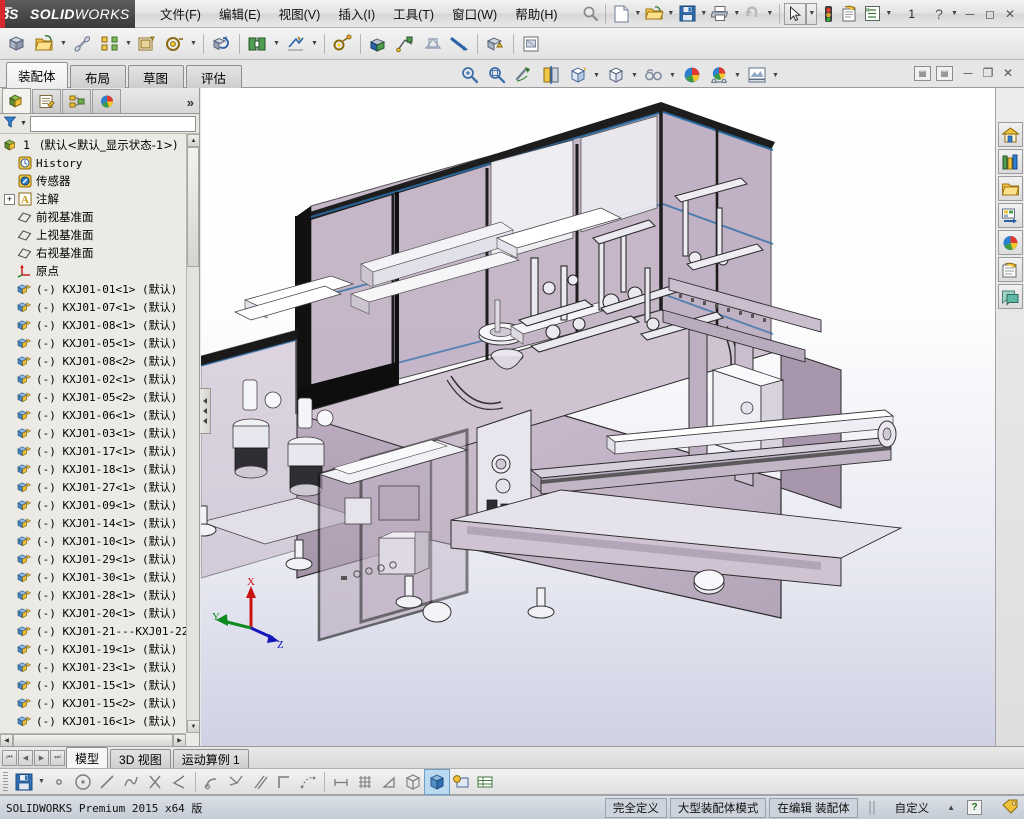  Describe the element at coordinates (93, 649) in the screenshot. I see `tree-item: (-) KXJ01-19<1> (默认)` at that location.